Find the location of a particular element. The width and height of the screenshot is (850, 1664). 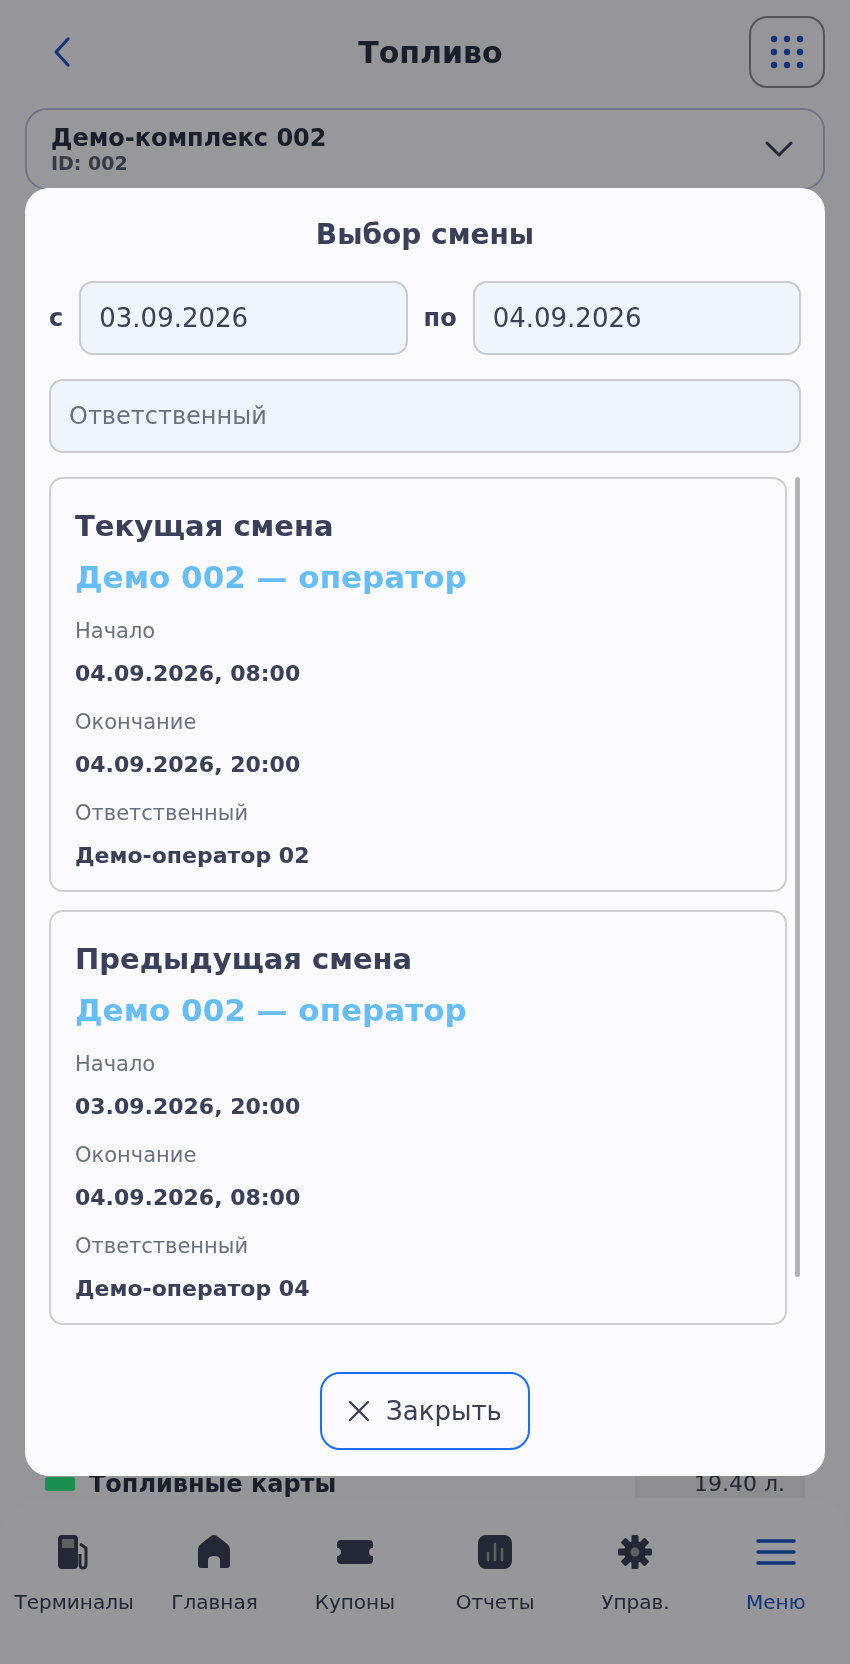

dialog-title: Выбор смены is located at coordinates (425, 234).